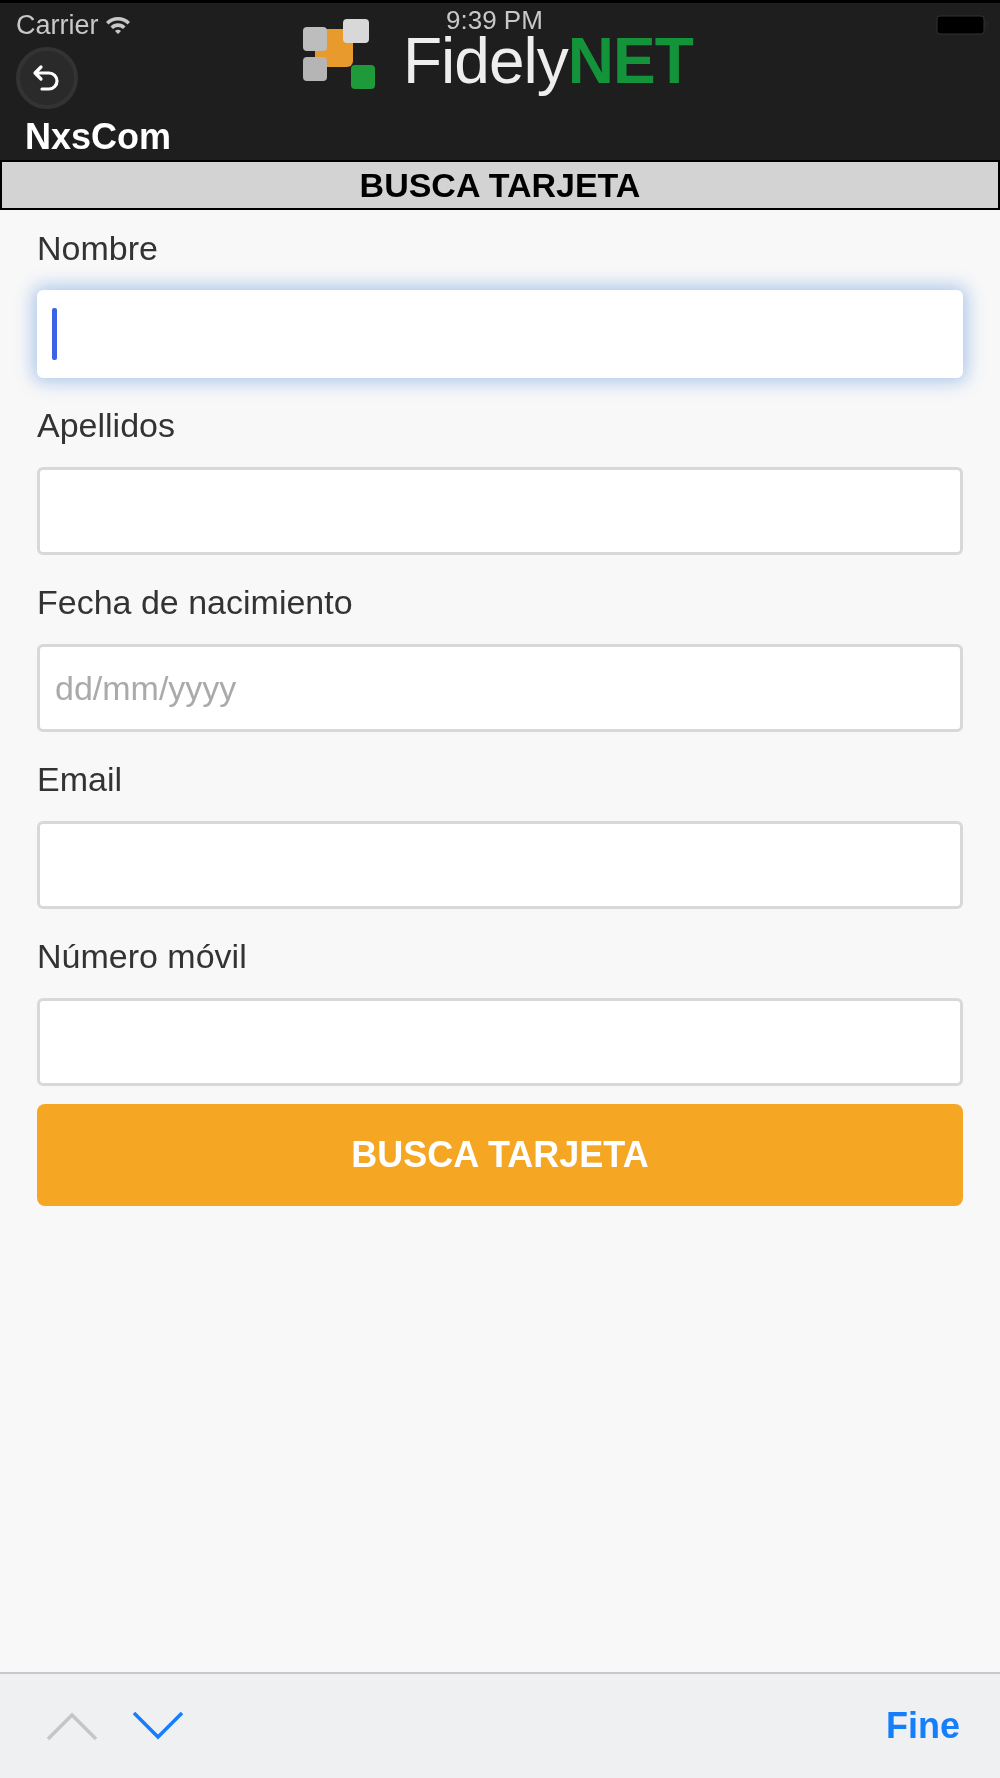 This screenshot has height=1778, width=1000. What do you see at coordinates (500, 688) in the screenshot?
I see `input-field: dd/mm/yyyy` at bounding box center [500, 688].